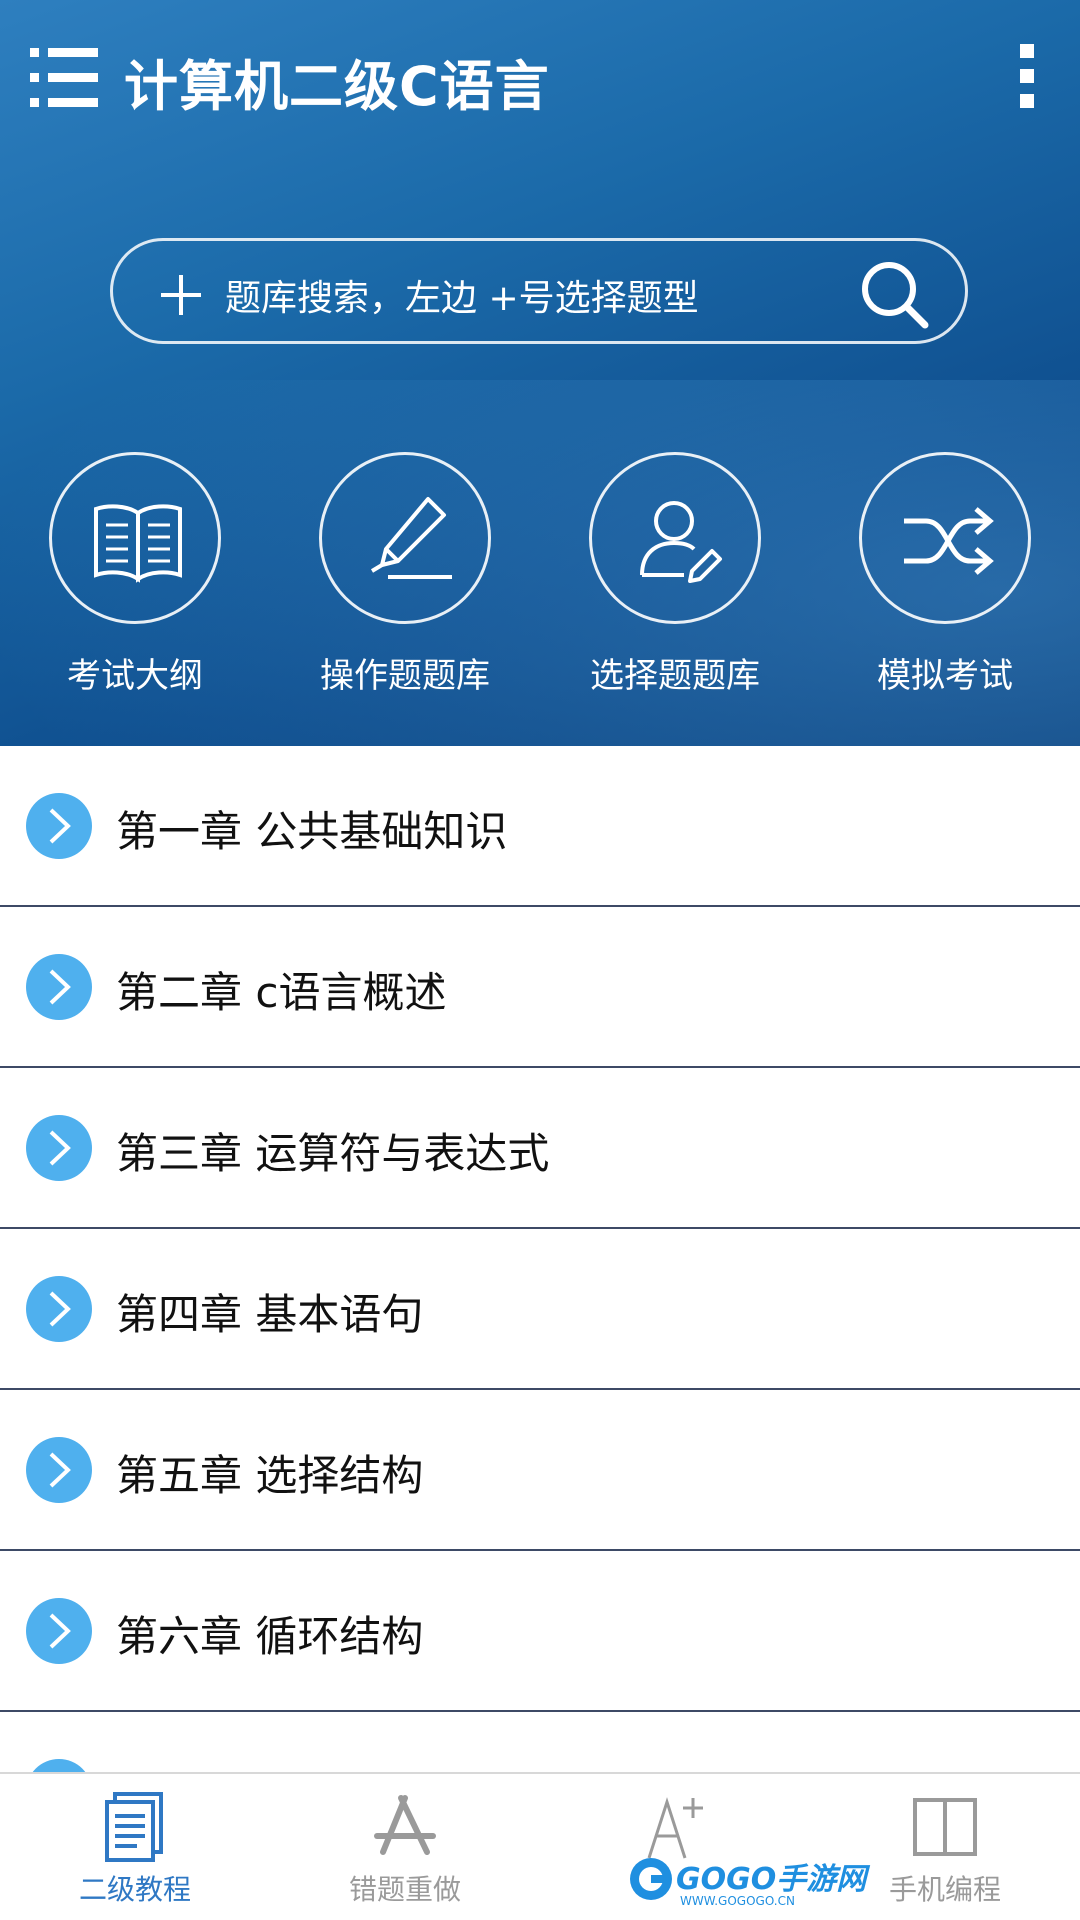 The height and width of the screenshot is (1920, 1080). Describe the element at coordinates (651, 1879) in the screenshot. I see `gogo-logo-icon` at that location.